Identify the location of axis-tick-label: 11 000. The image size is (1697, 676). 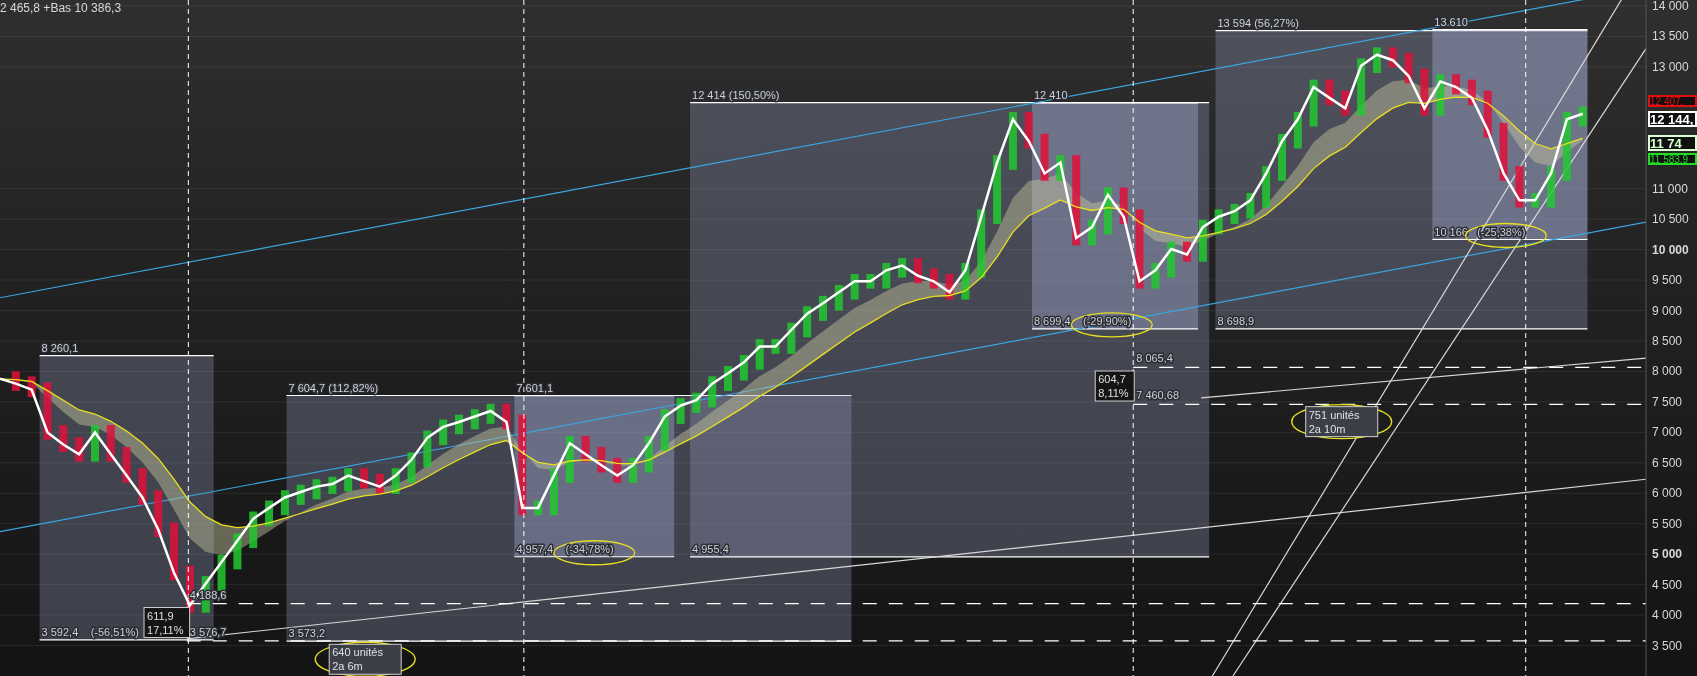
(1670, 188).